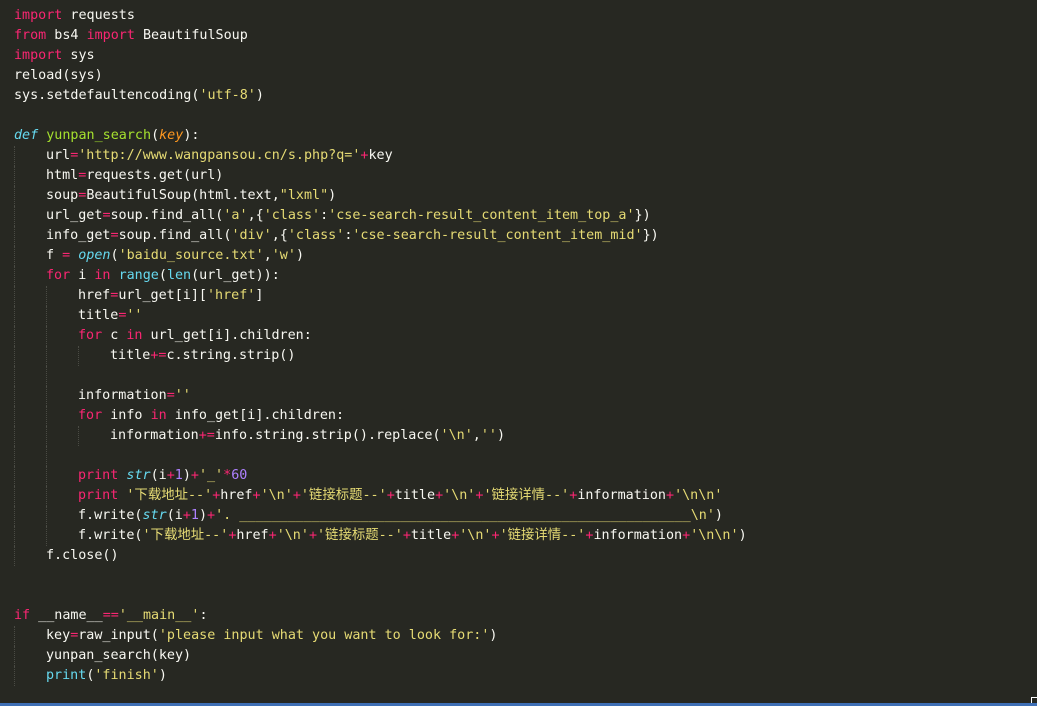  What do you see at coordinates (518, 316) in the screenshot?
I see `code-line: title=''` at bounding box center [518, 316].